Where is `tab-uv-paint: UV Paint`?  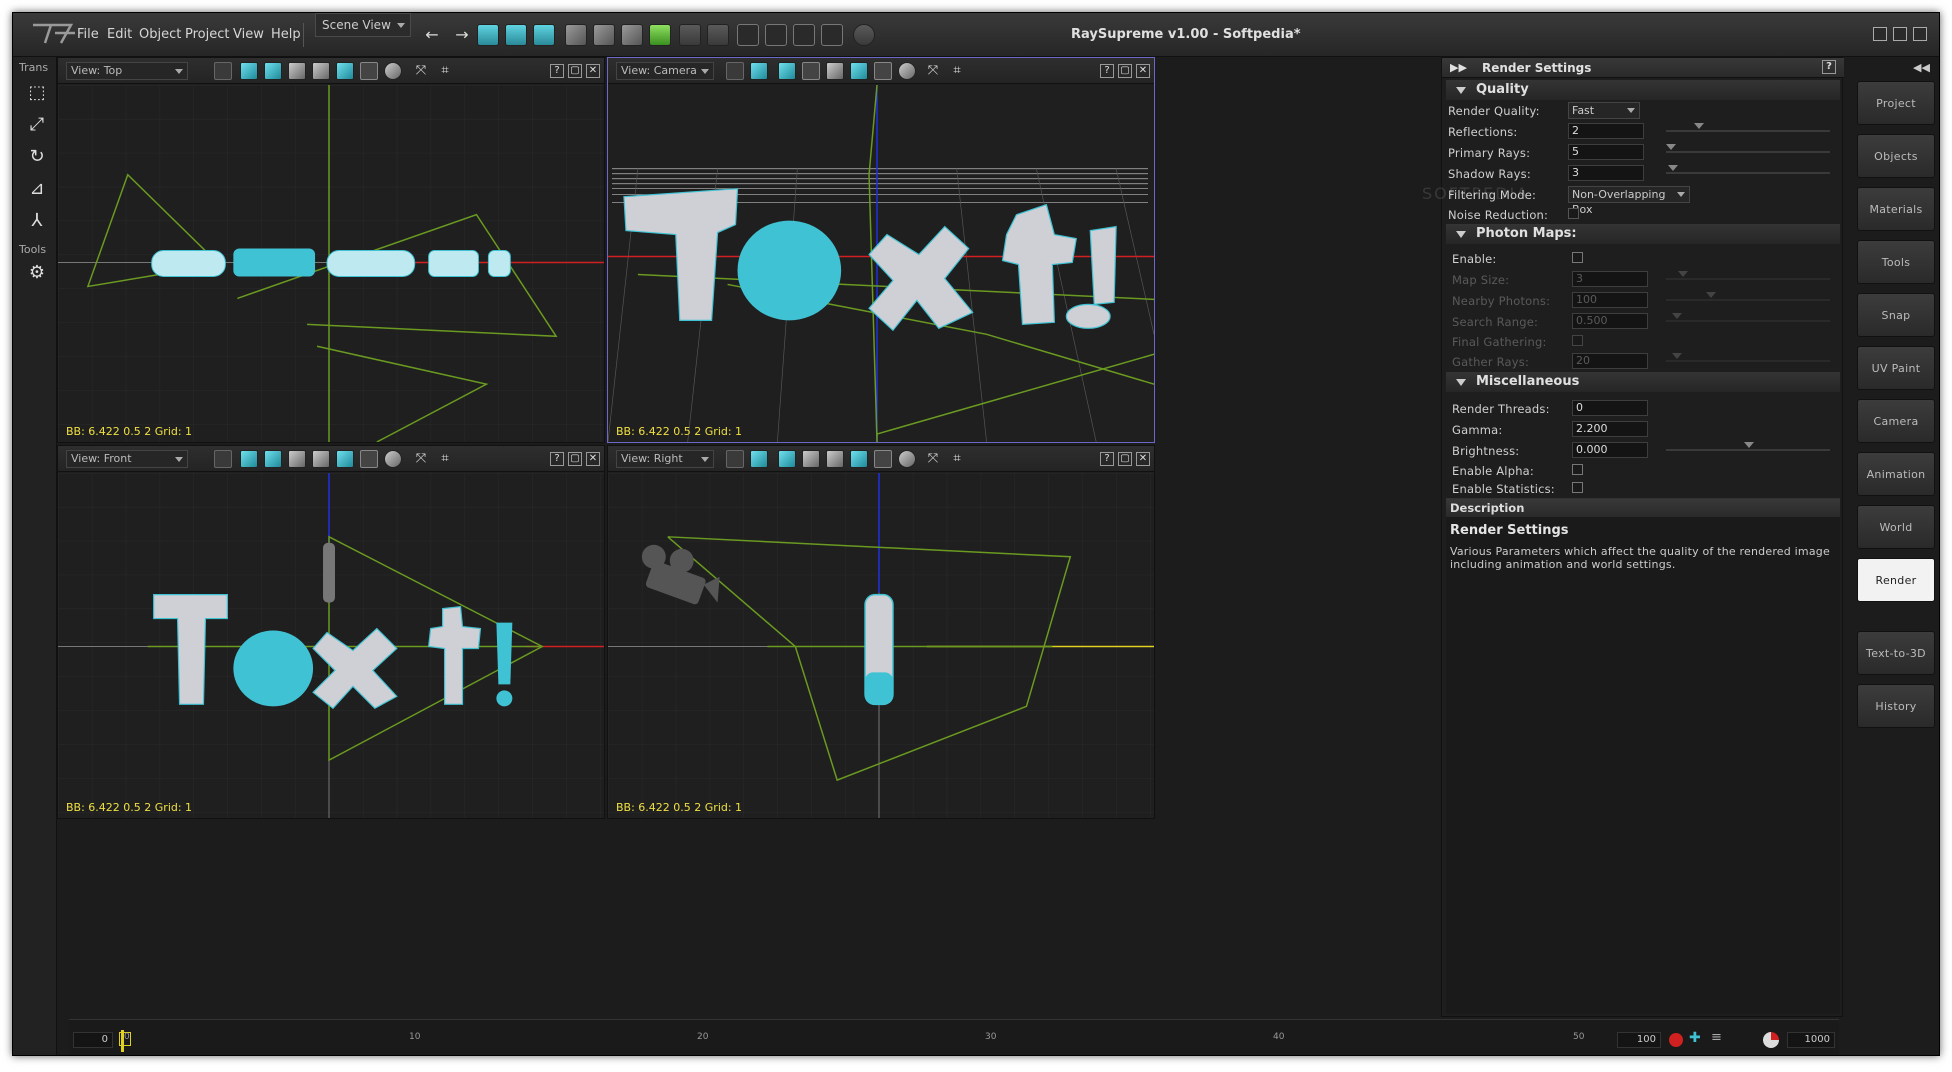 tab-uv-paint: UV Paint is located at coordinates (1896, 368).